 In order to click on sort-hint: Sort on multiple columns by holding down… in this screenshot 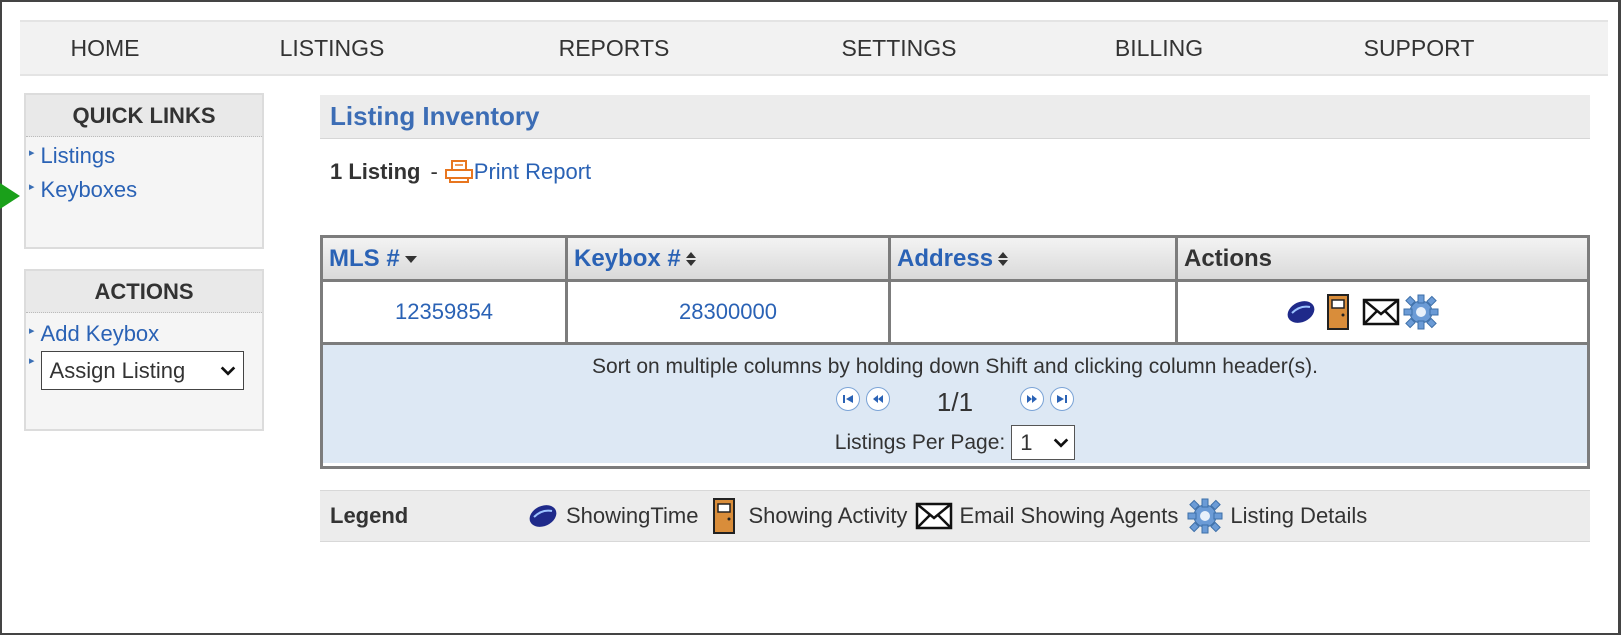, I will do `click(955, 366)`.